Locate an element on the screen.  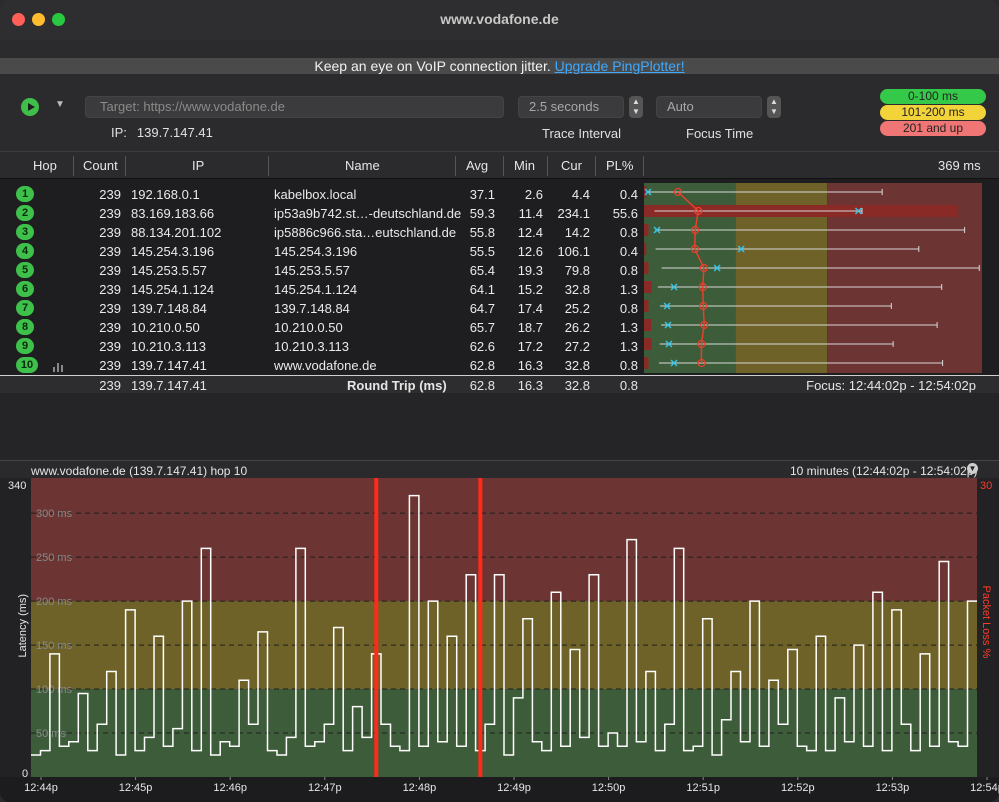
x-tick-label: 12:44p is located at coordinates (41, 788).